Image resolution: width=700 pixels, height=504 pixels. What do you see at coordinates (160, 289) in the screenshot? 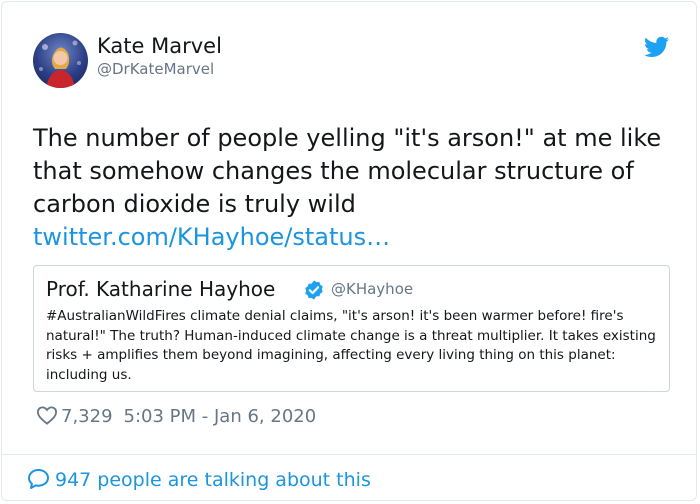
I see `quoted-author-name: Prof. Katharine Hayhoe` at bounding box center [160, 289].